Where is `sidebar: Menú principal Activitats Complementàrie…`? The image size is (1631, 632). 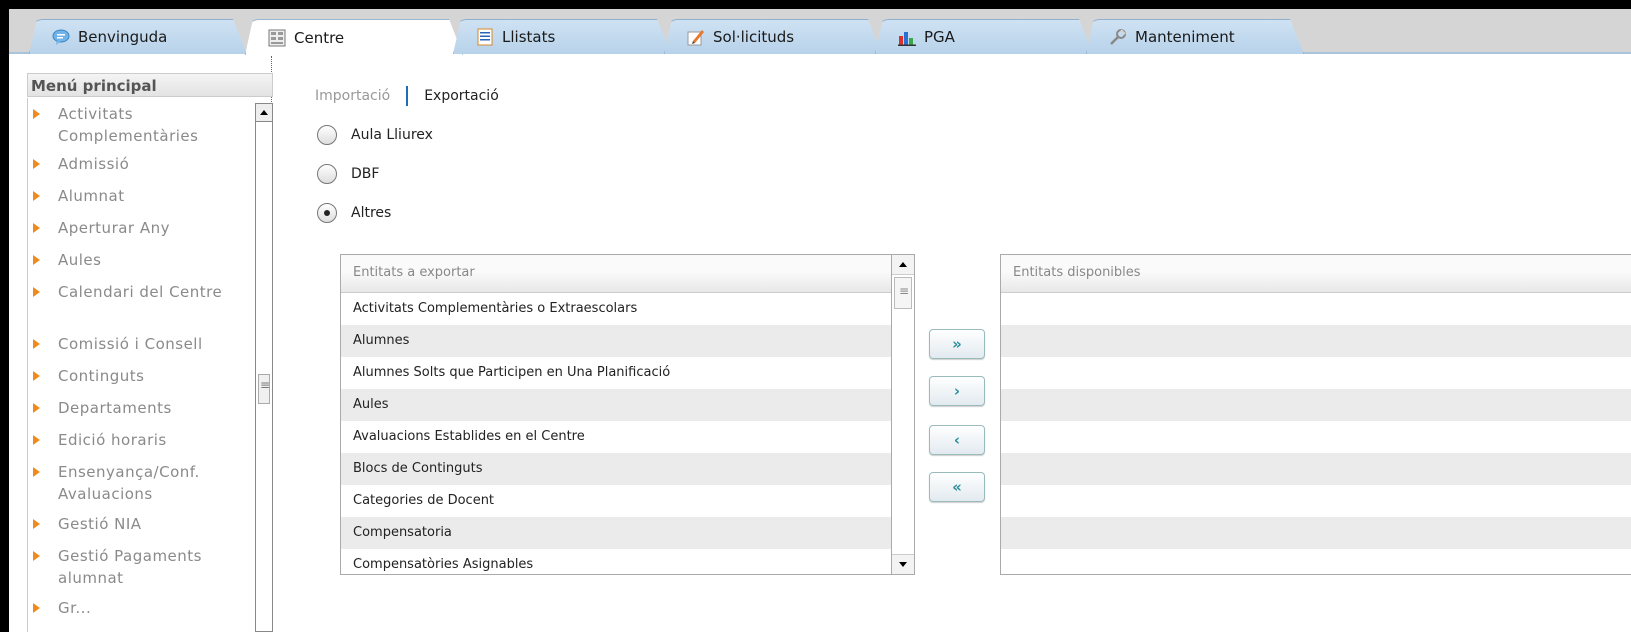 sidebar: Menú principal Activitats Complementàrie… is located at coordinates (141, 344).